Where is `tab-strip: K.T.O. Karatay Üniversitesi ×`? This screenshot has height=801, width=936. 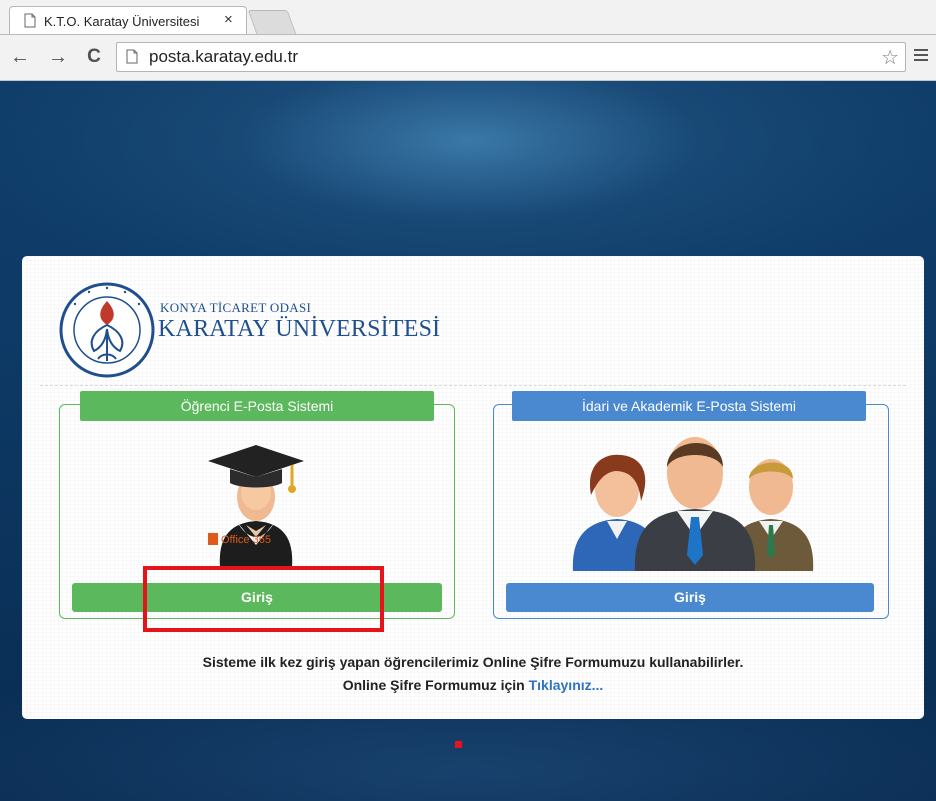 tab-strip: K.T.O. Karatay Üniversitesi × is located at coordinates (468, 17).